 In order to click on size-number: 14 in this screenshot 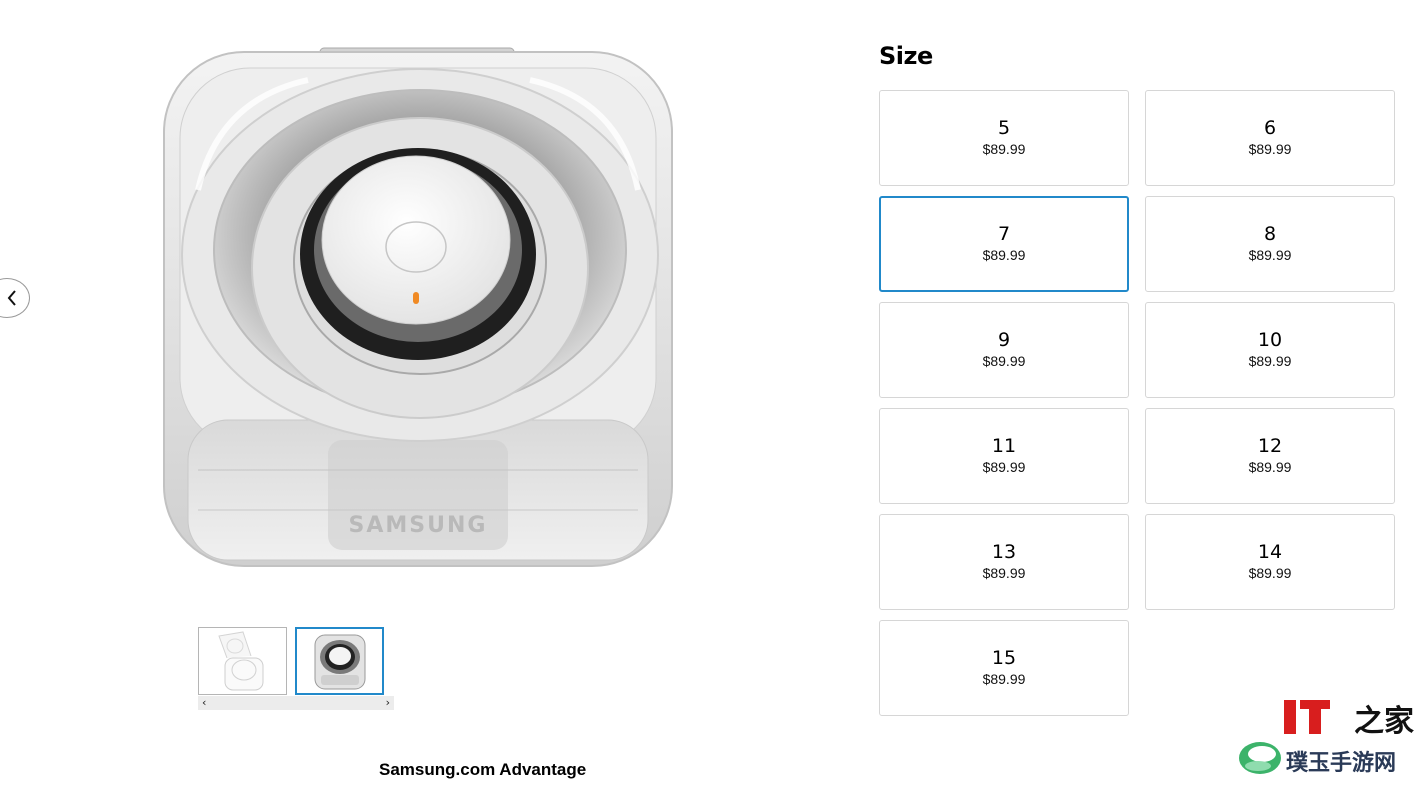, I will do `click(1270, 552)`.